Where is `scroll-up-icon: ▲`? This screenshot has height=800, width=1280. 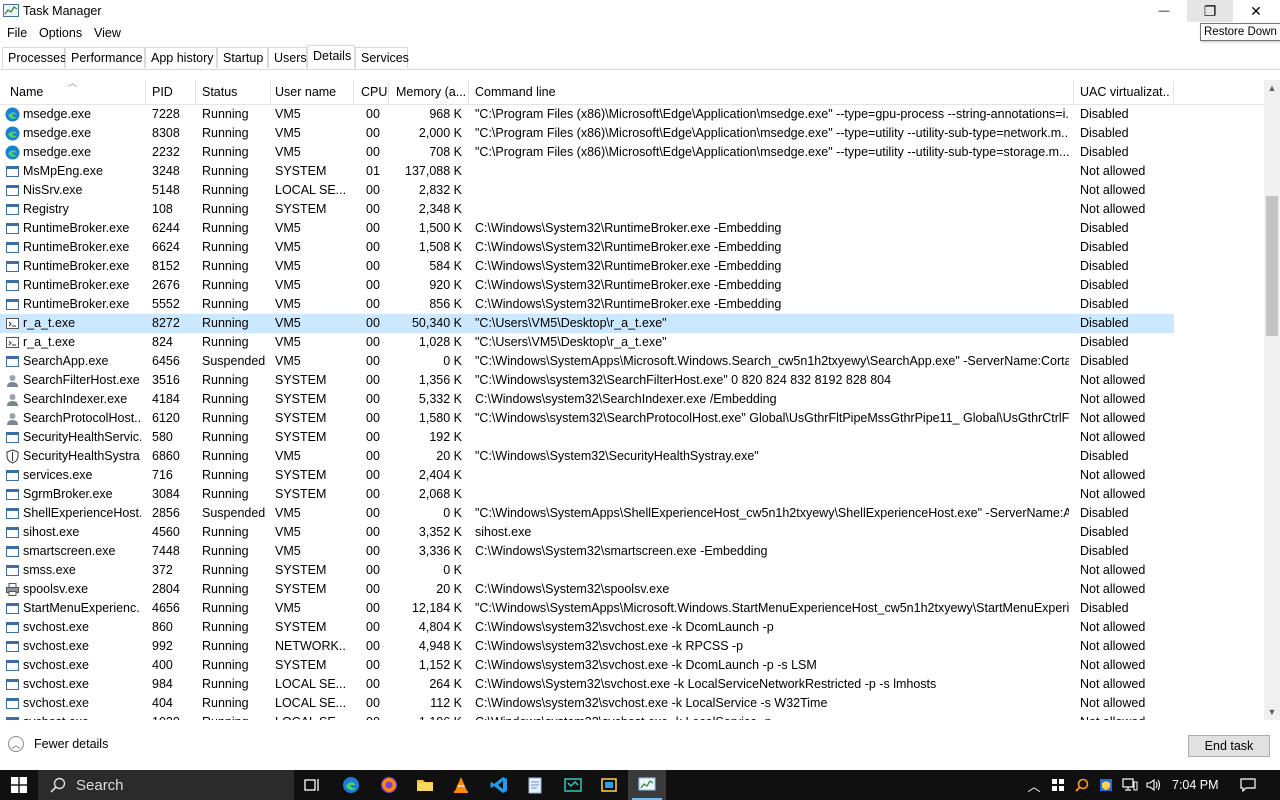 scroll-up-icon: ▲ is located at coordinates (1272, 88).